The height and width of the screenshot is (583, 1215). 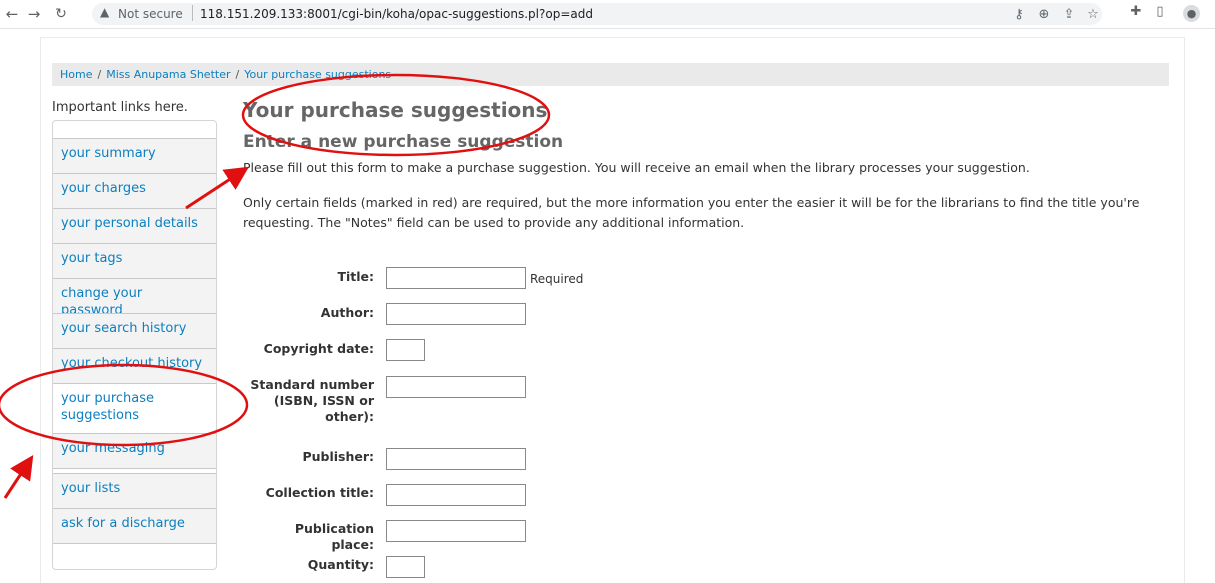 I want to click on sidebar-item-discharge: ask for a discharge, so click(x=134, y=526).